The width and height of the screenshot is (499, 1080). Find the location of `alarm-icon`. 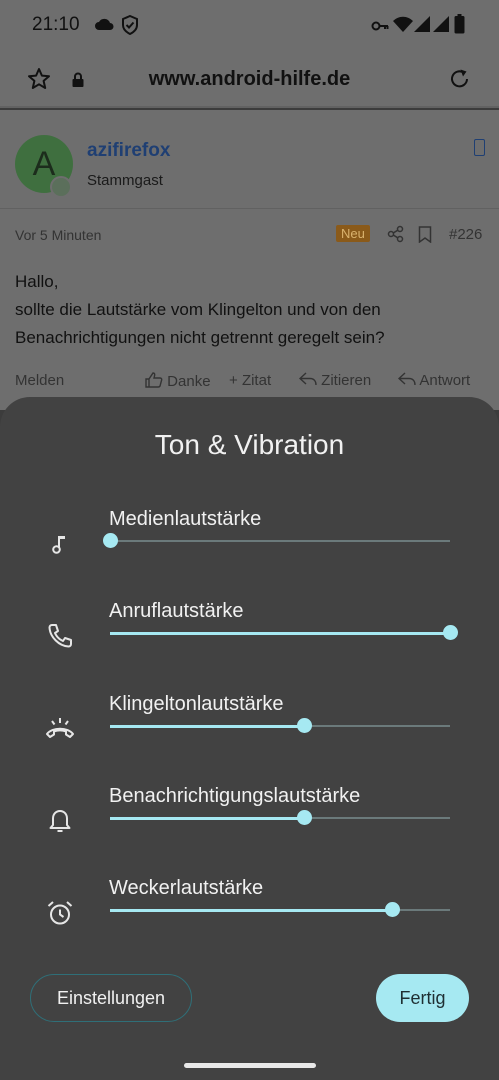

alarm-icon is located at coordinates (60, 913).